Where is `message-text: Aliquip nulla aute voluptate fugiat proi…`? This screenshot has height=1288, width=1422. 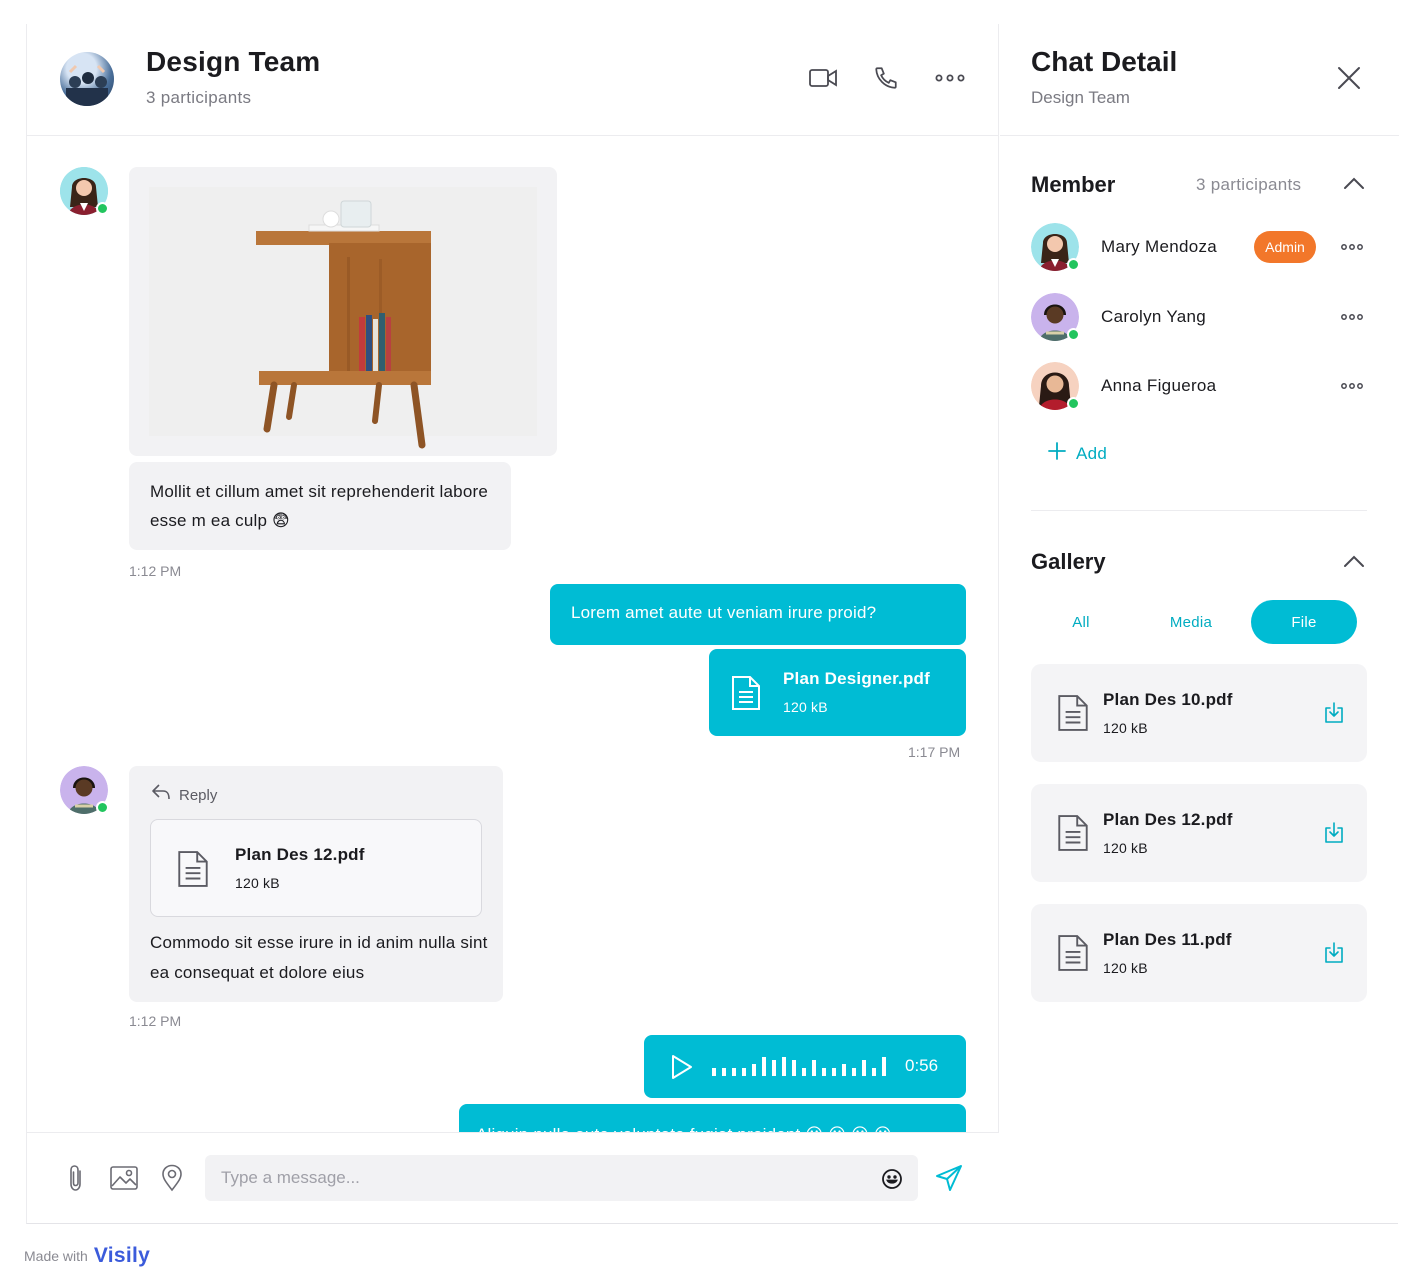 message-text: Aliquip nulla aute voluptate fugiat proi… is located at coordinates (712, 1126).